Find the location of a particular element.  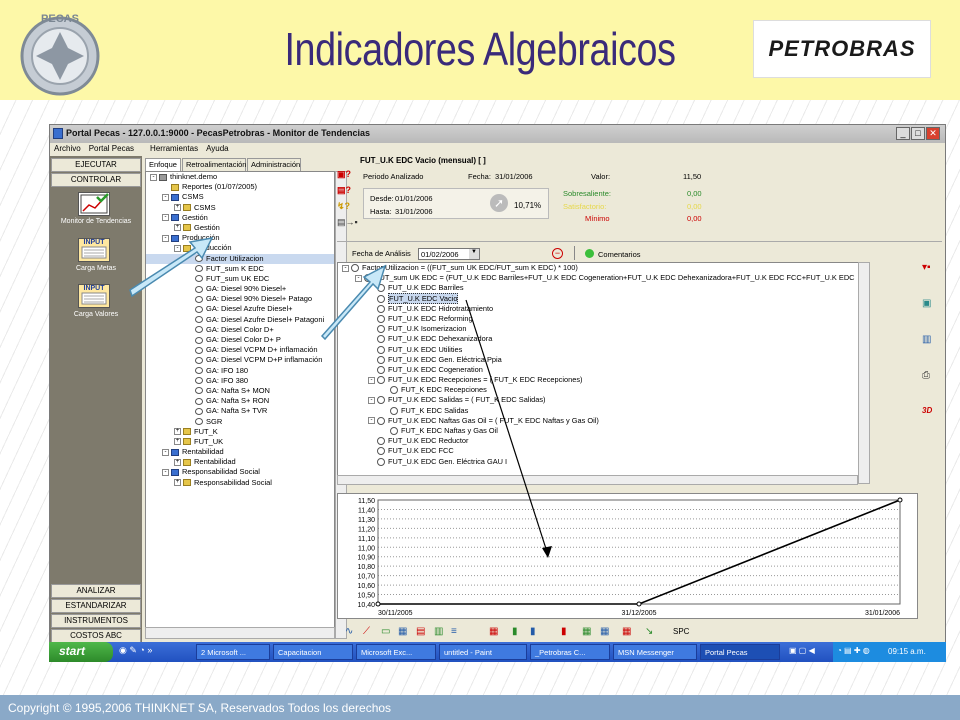

tree-item: FUT_sum UK EDC is located at coordinates (240, 279).